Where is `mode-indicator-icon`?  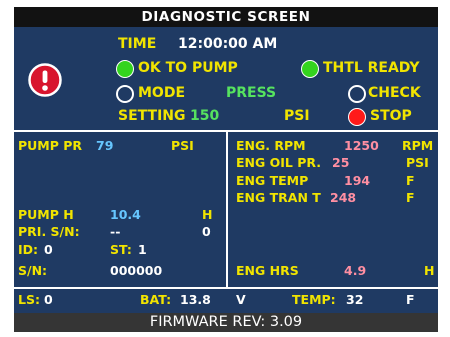 mode-indicator-icon is located at coordinates (125, 94).